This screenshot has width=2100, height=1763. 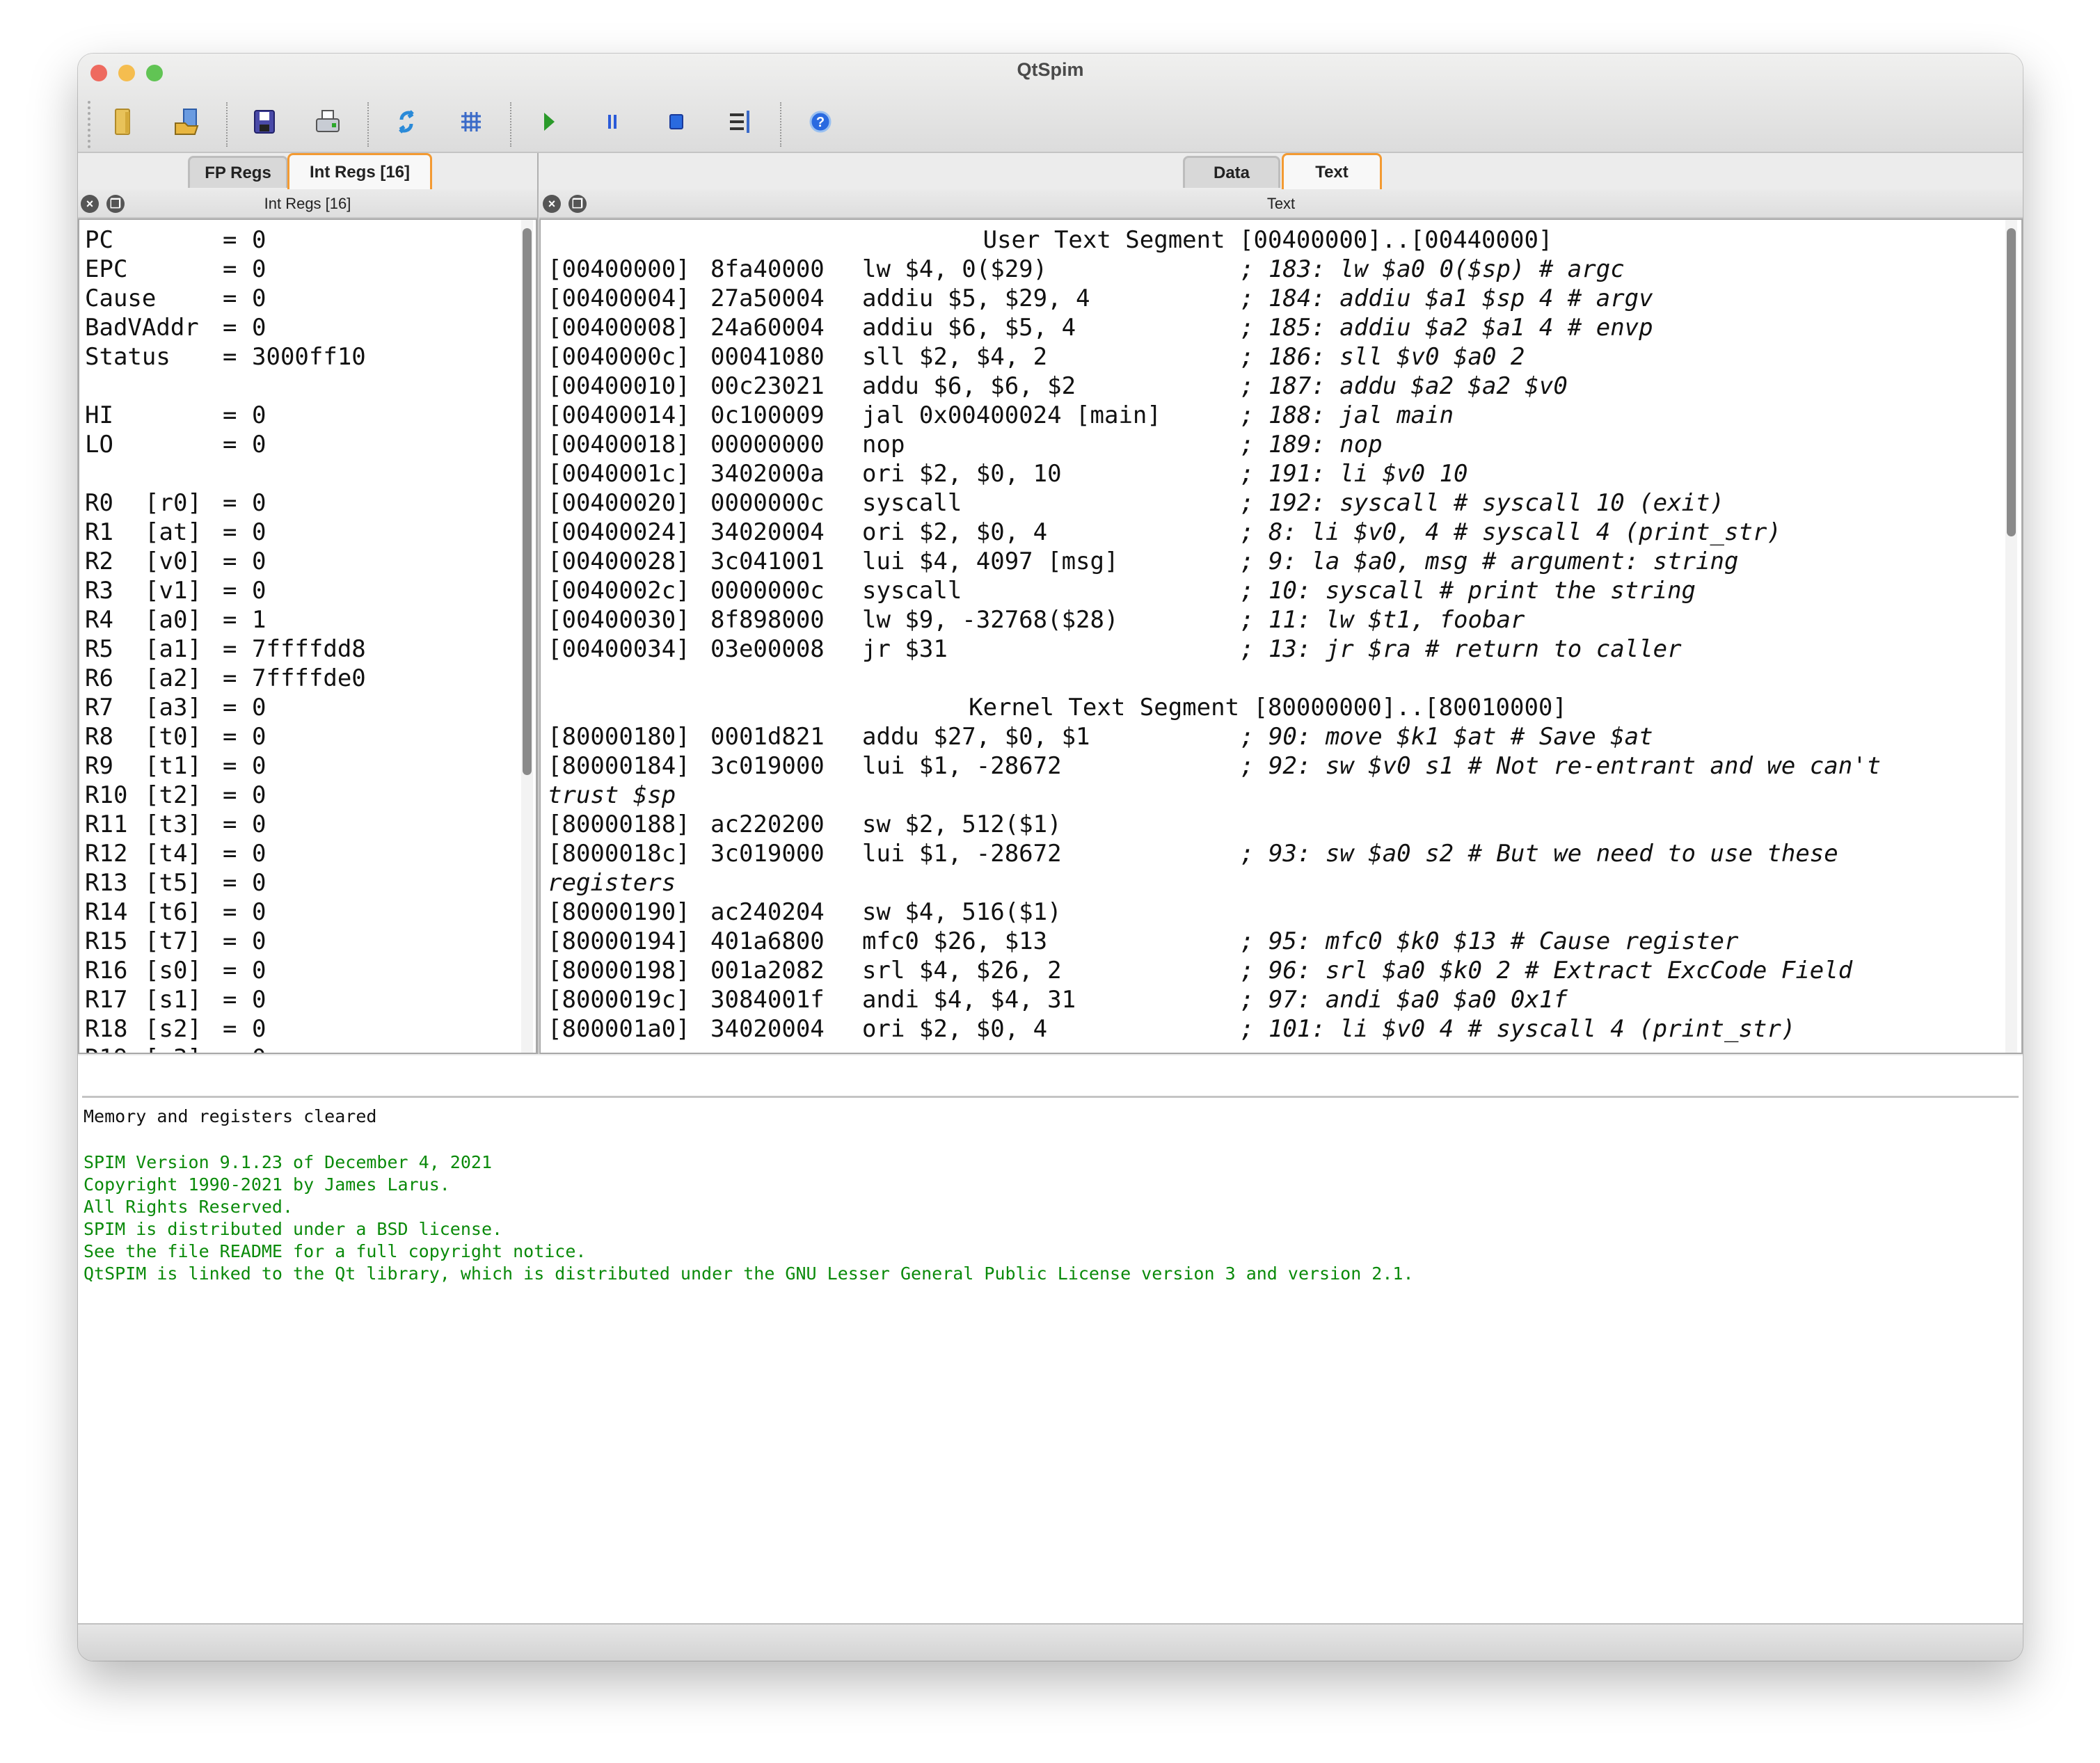 I want to click on tab-fp-regs: FP Regs, so click(x=238, y=172).